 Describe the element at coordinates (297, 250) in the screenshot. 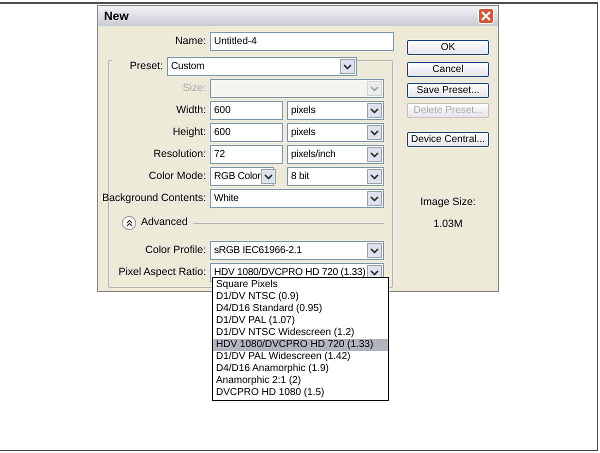

I see `dropdown-field: sRGB IEC61966-2.1` at that location.